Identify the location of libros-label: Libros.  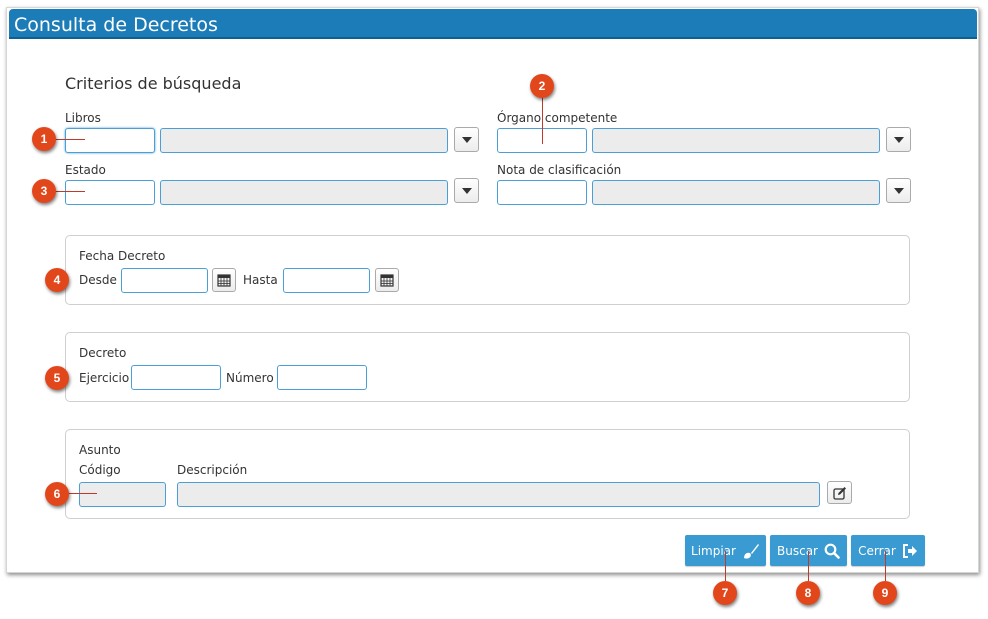
(83, 118).